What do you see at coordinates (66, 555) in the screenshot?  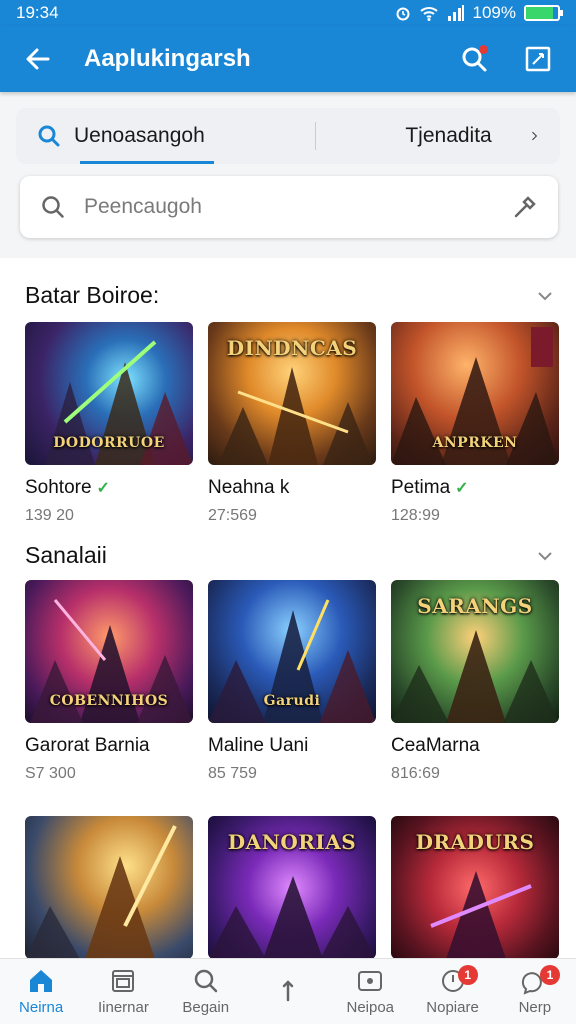 I see `section-title: Sanalaii` at bounding box center [66, 555].